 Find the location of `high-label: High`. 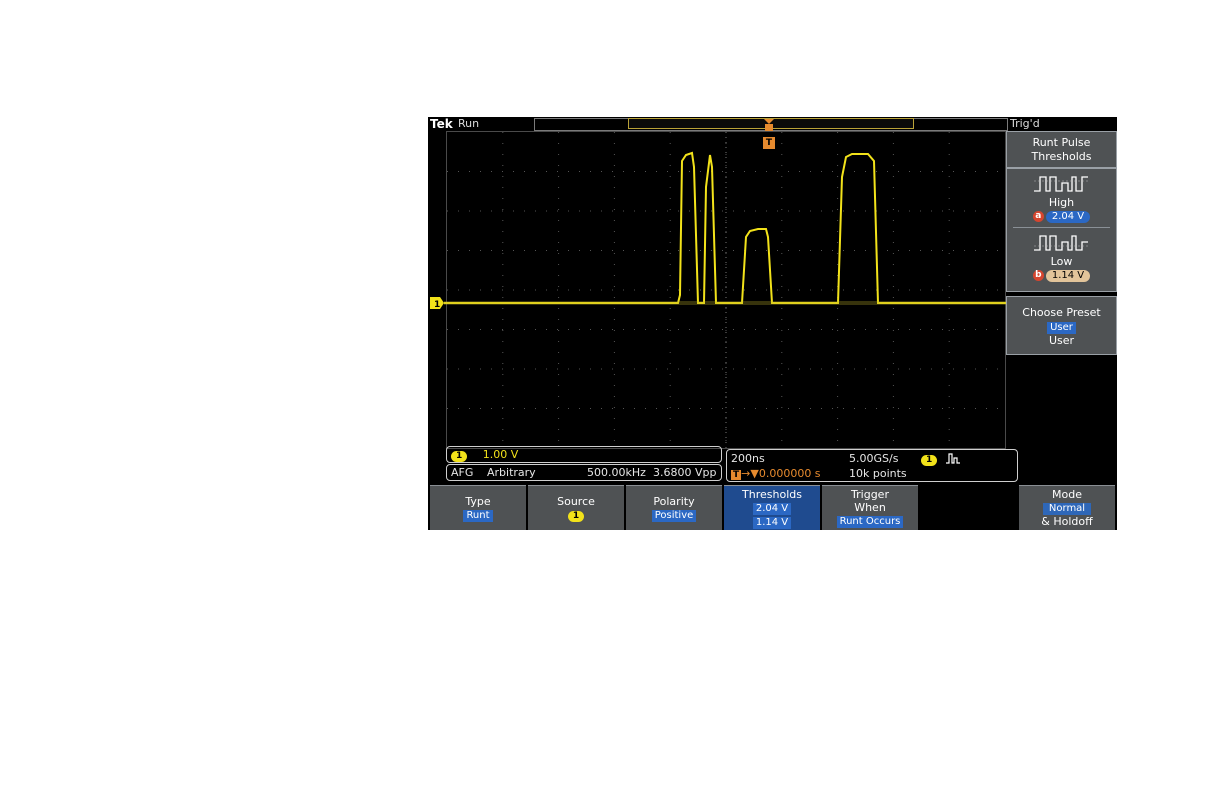

high-label: High is located at coordinates (1061, 202).